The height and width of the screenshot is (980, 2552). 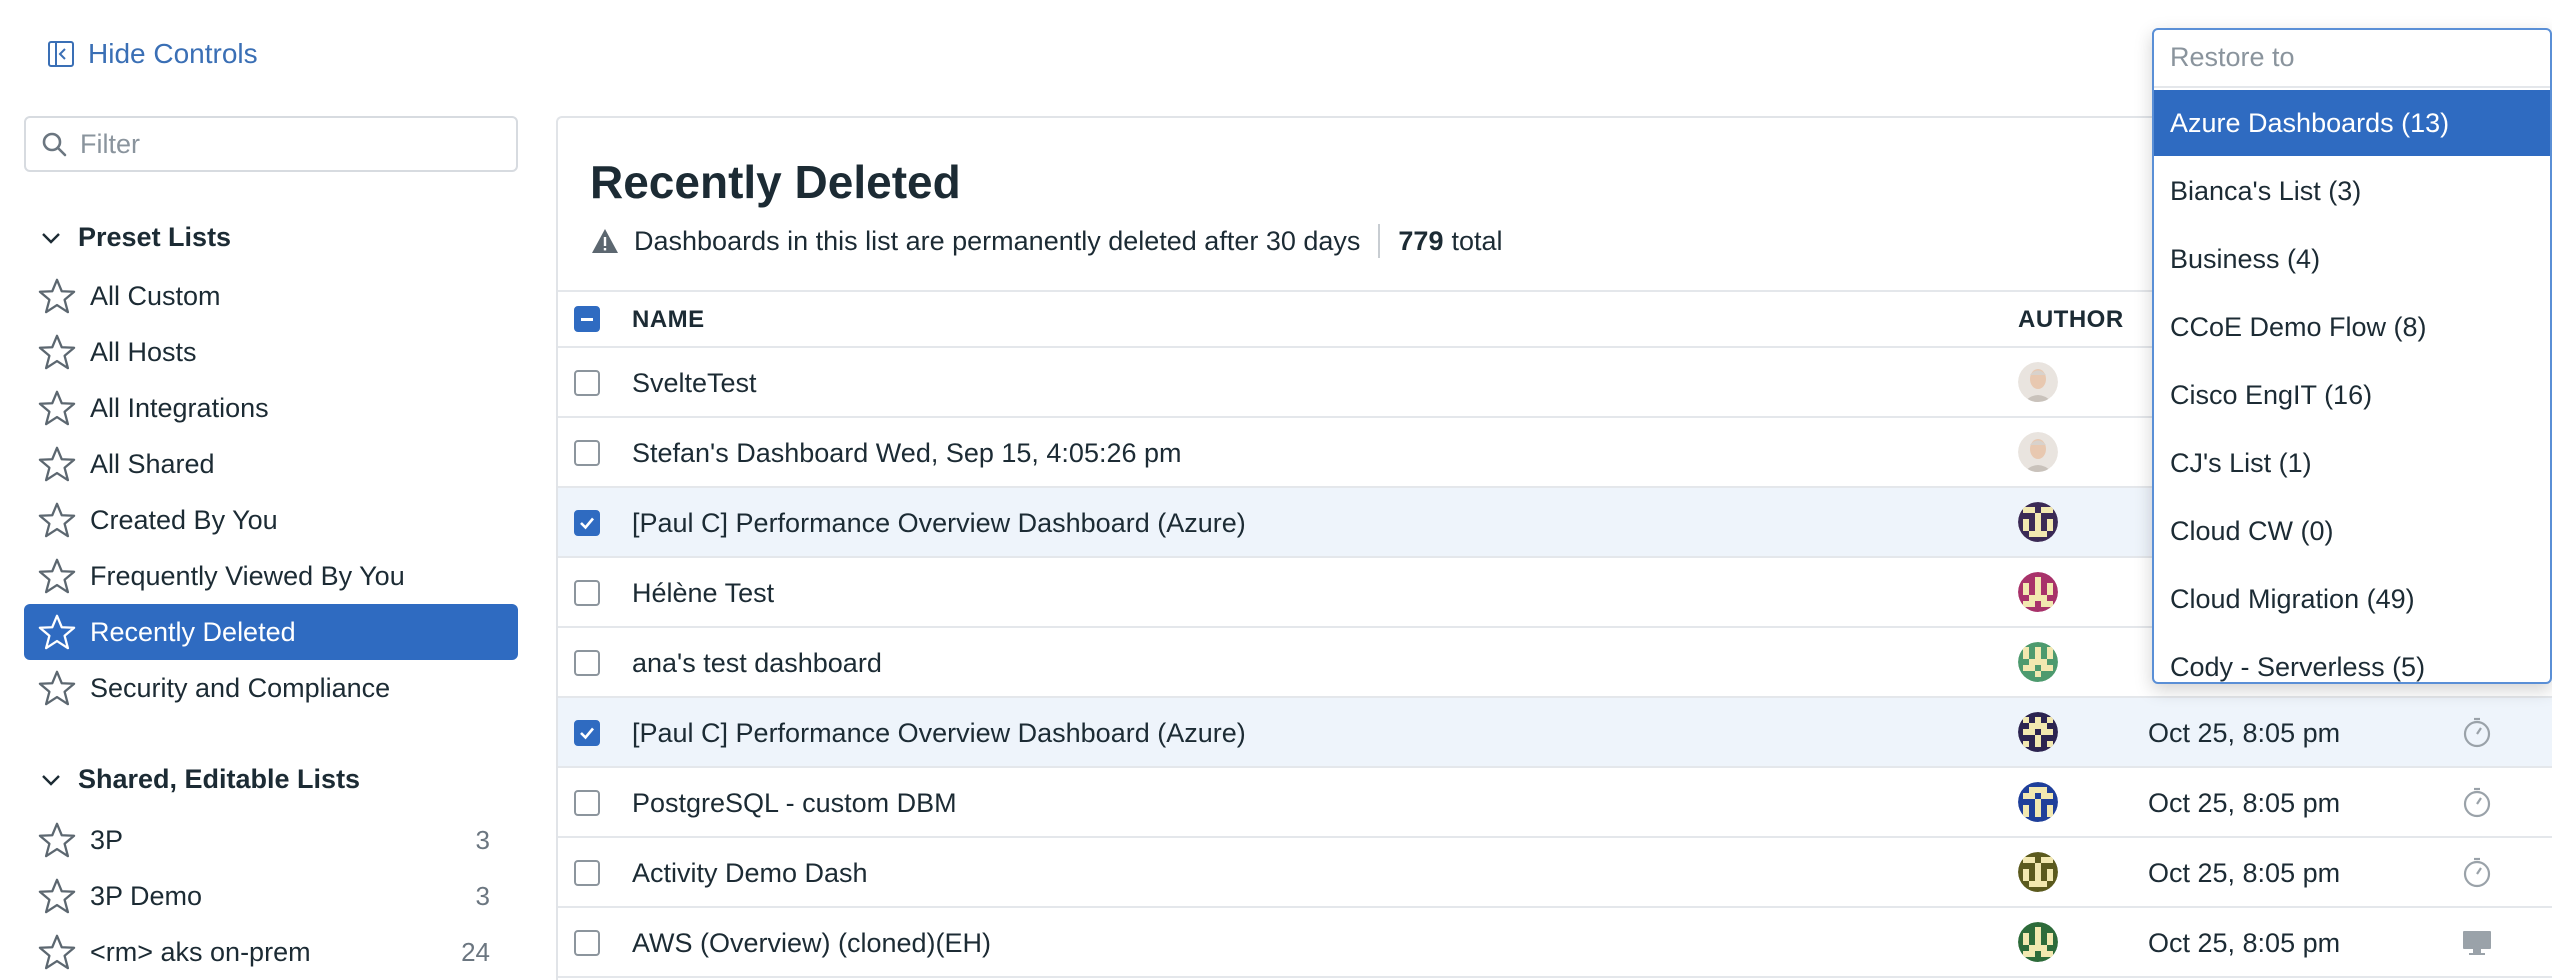 I want to click on shared-lists-title: Shared, Editable Lists, so click(x=219, y=779).